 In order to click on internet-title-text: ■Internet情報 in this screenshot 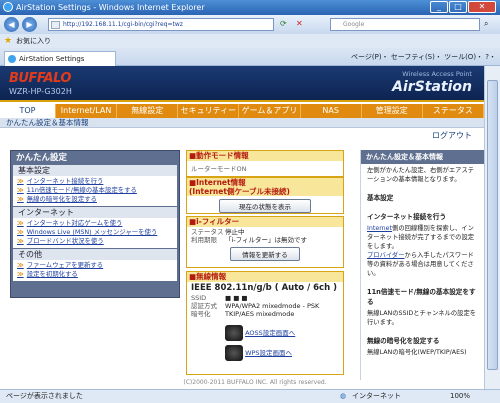, I will do `click(217, 182)`.